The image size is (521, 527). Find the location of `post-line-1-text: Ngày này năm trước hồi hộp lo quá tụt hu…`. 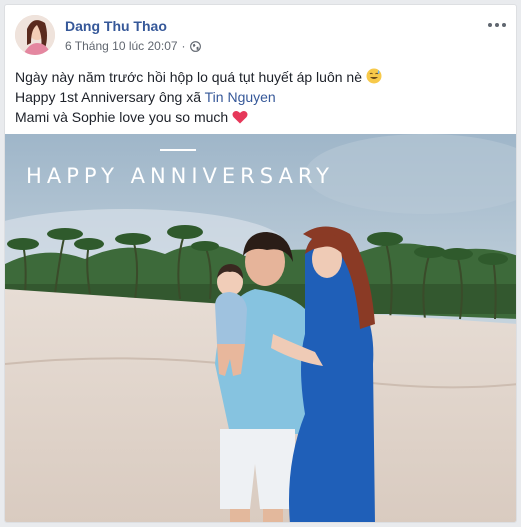

post-line-1-text: Ngày này năm trước hồi hộp lo quá tụt hu… is located at coordinates (188, 77).